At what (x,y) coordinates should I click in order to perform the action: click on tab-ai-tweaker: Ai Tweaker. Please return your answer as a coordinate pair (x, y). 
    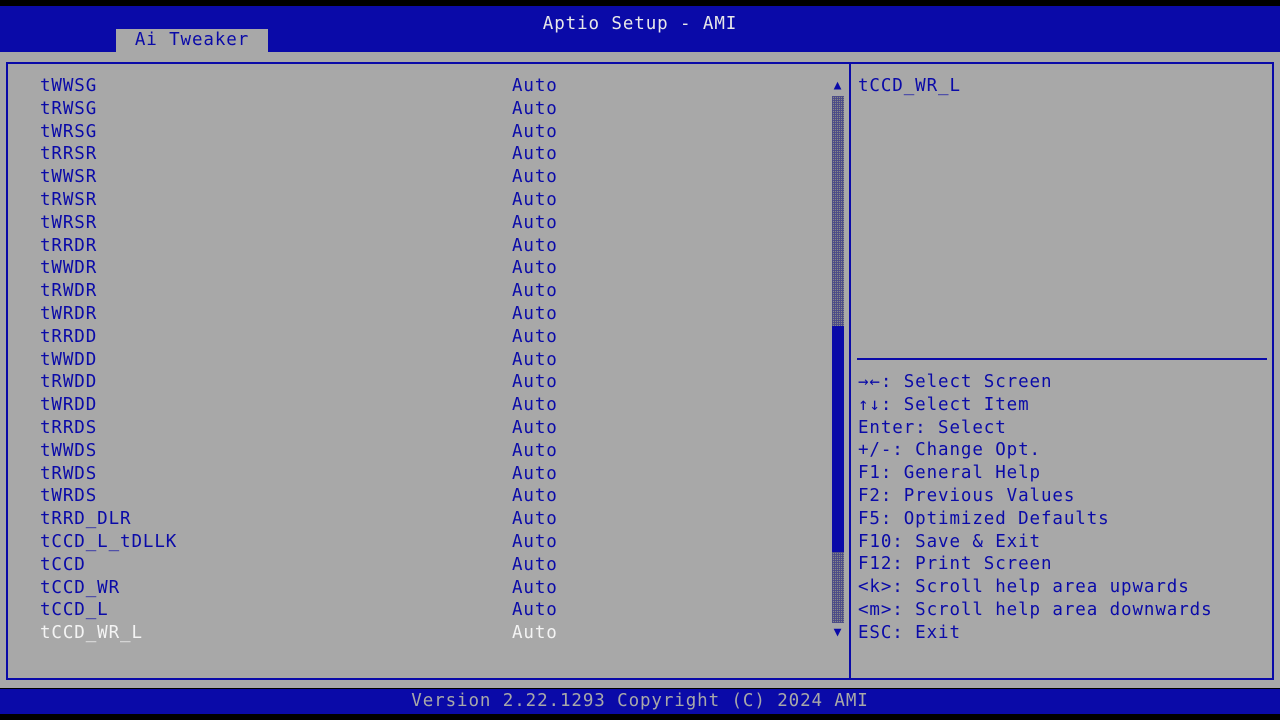
    Looking at the image, I should click on (192, 40).